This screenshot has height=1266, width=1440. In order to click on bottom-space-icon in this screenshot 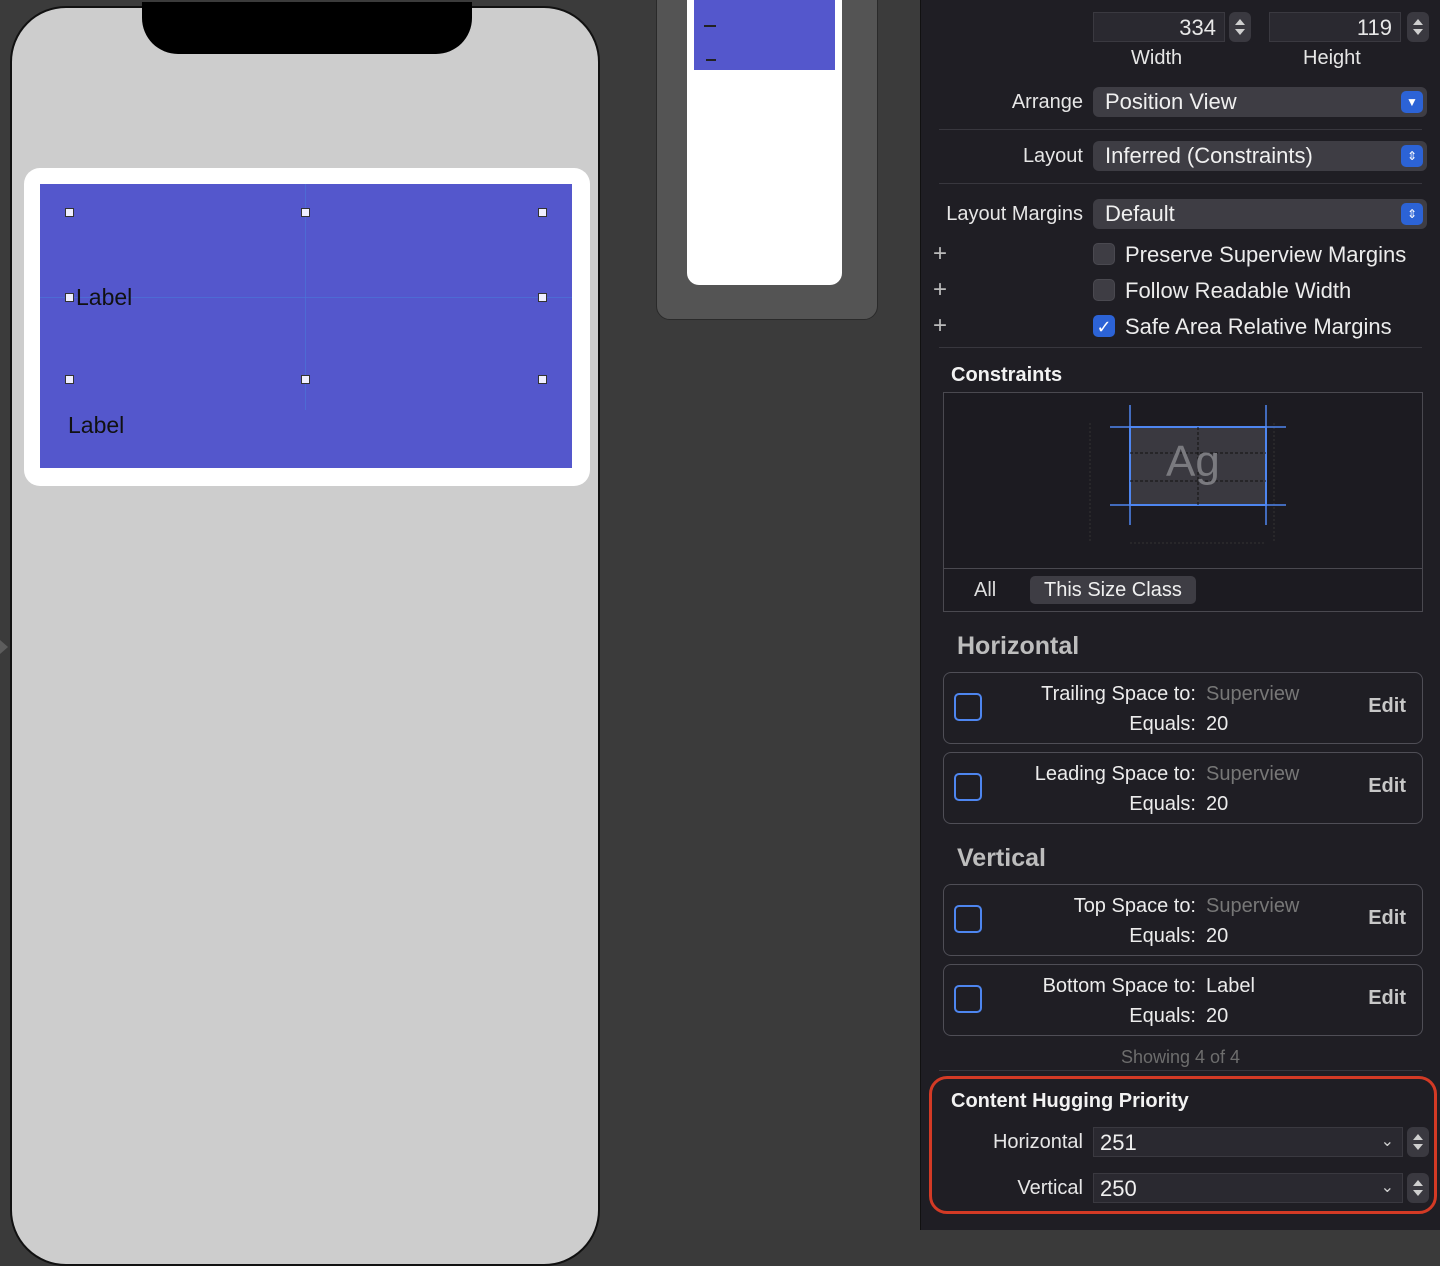, I will do `click(968, 999)`.